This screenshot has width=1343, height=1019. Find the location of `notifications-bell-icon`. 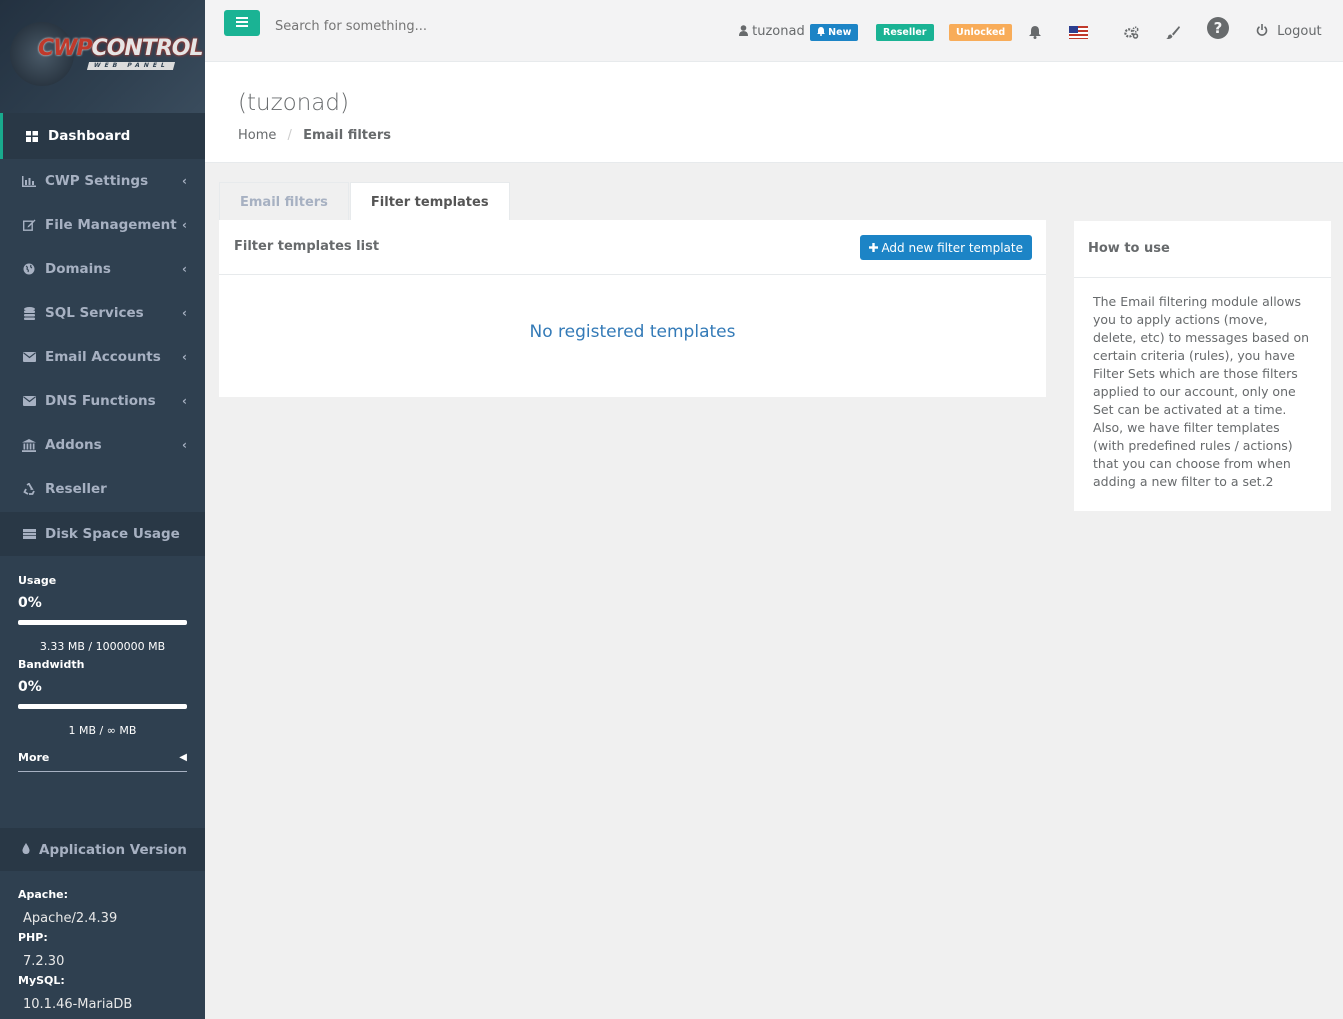

notifications-bell-icon is located at coordinates (1035, 34).